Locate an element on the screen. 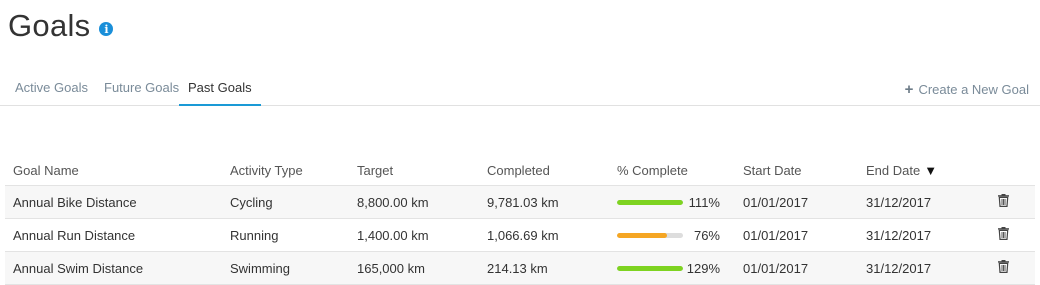 The image size is (1040, 285). tab-past-goals: Past Goals is located at coordinates (220, 93).